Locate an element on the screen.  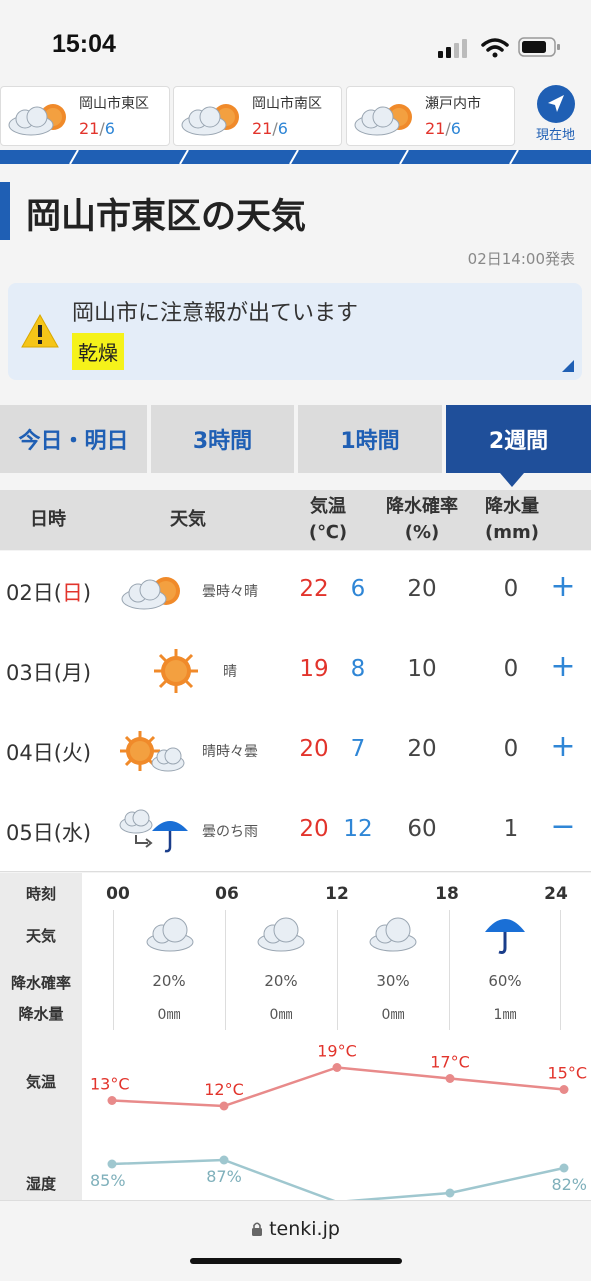
tab-1hour: 1時間 is located at coordinates (370, 439).